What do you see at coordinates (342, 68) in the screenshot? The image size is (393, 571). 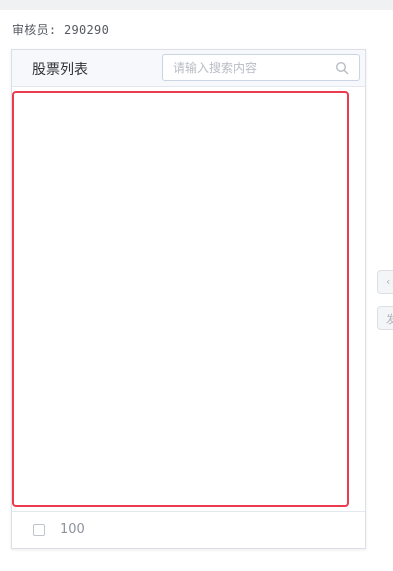 I see `search-icon` at bounding box center [342, 68].